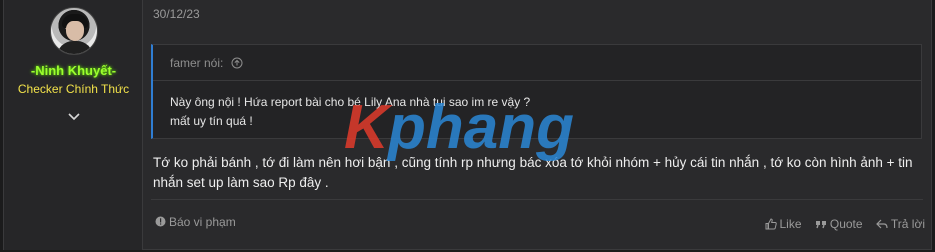 The height and width of the screenshot is (252, 935). I want to click on reply-icon, so click(882, 224).